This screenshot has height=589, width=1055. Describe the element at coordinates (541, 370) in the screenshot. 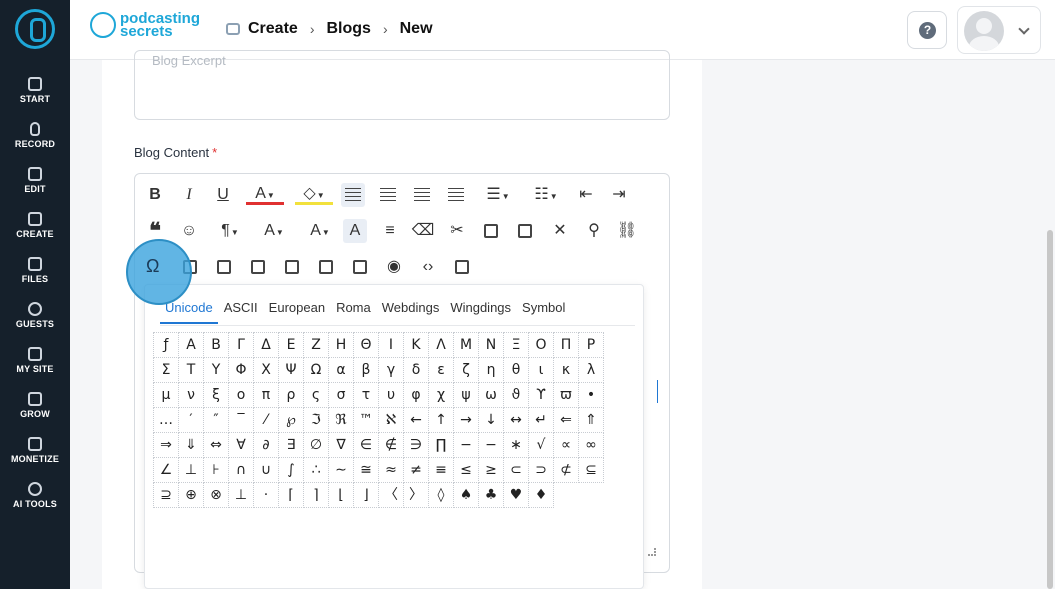

I see `special-char-cell: ι` at that location.